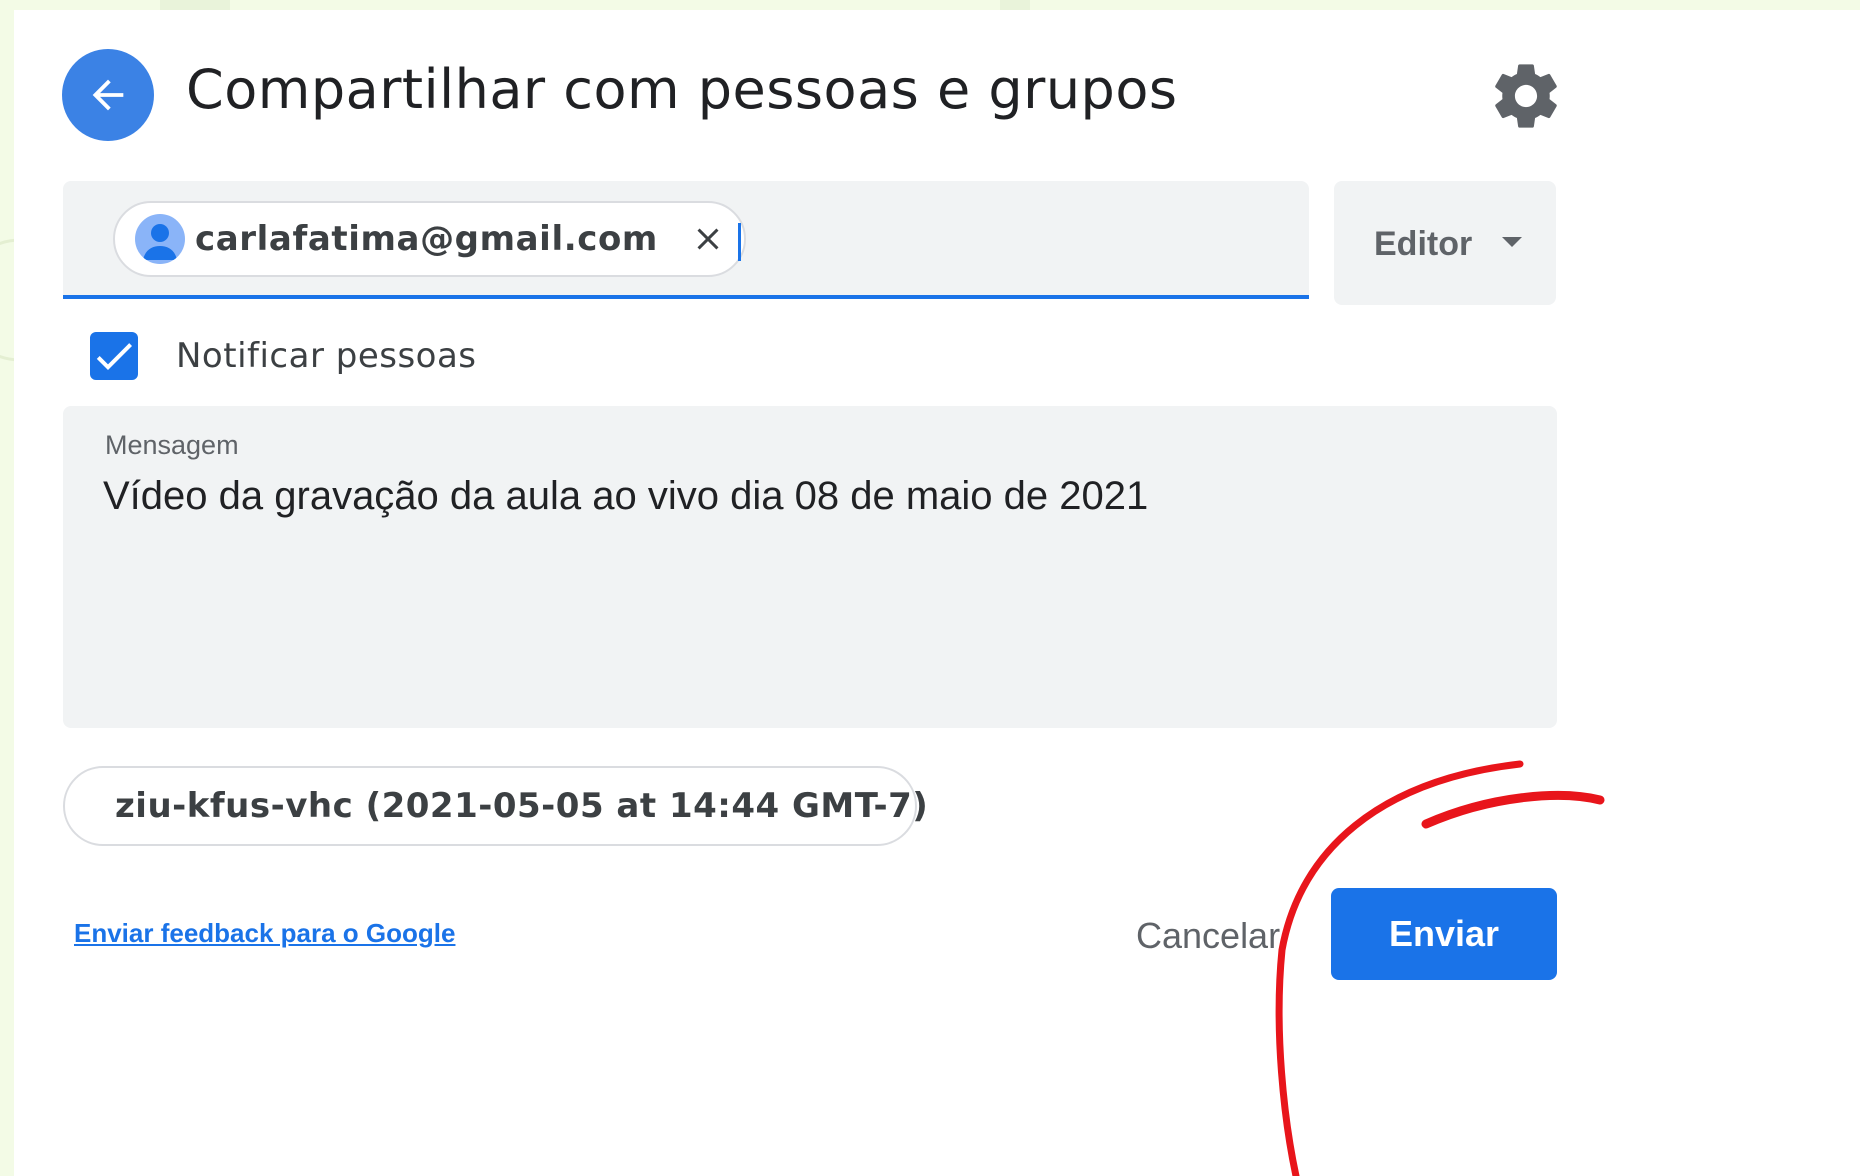  I want to click on gear-icon, so click(1526, 96).